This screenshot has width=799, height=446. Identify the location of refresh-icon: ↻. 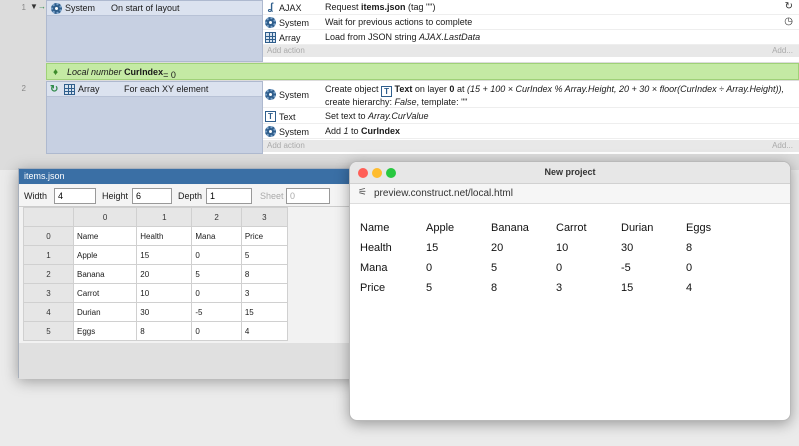
(789, 6).